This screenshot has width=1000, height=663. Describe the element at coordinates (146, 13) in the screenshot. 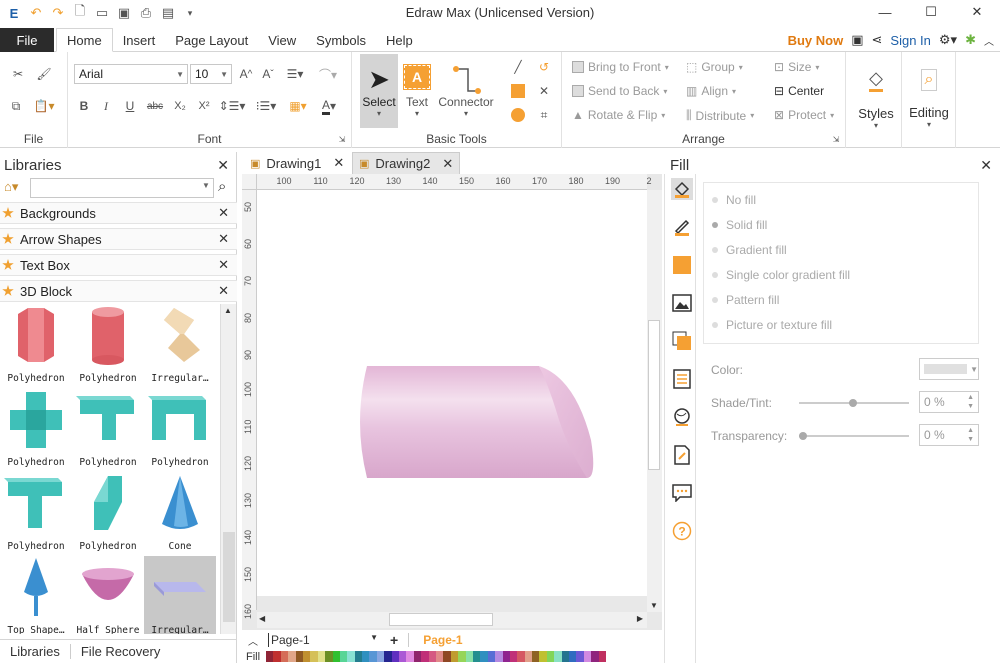

I see `print-icon: ⎙` at that location.